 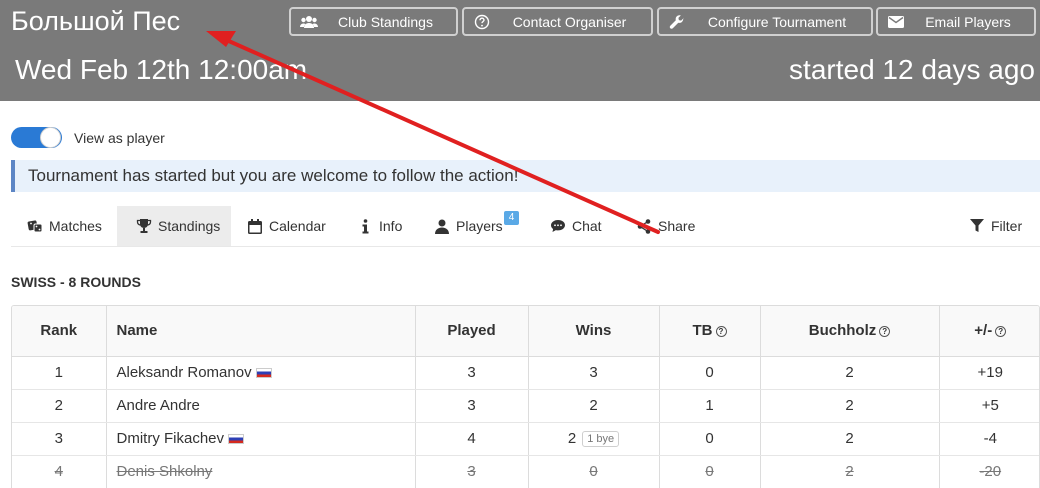 I want to click on tab-standings-label: Standings, so click(x=189, y=226).